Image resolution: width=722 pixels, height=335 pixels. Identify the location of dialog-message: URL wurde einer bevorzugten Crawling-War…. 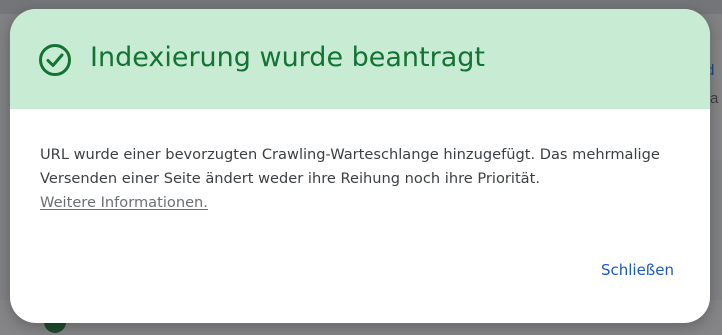
(350, 166).